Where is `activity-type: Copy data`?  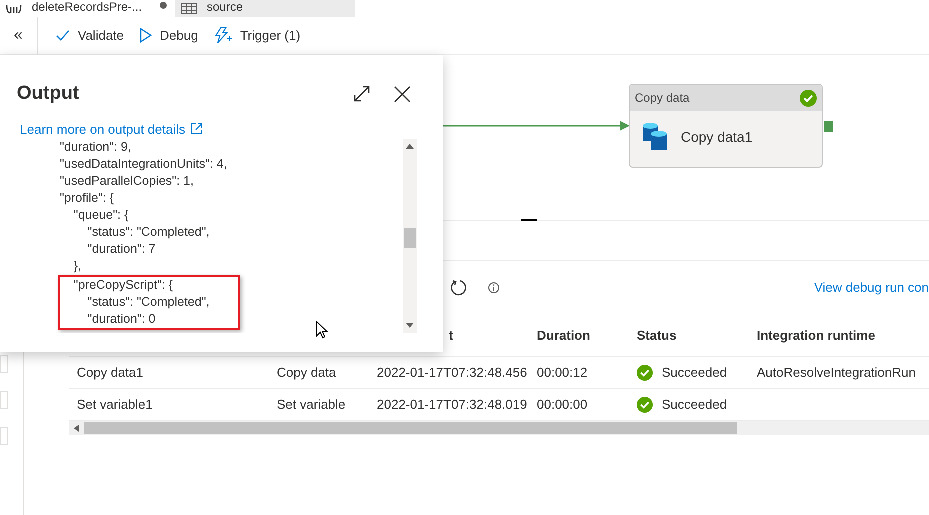 activity-type: Copy data is located at coordinates (662, 98).